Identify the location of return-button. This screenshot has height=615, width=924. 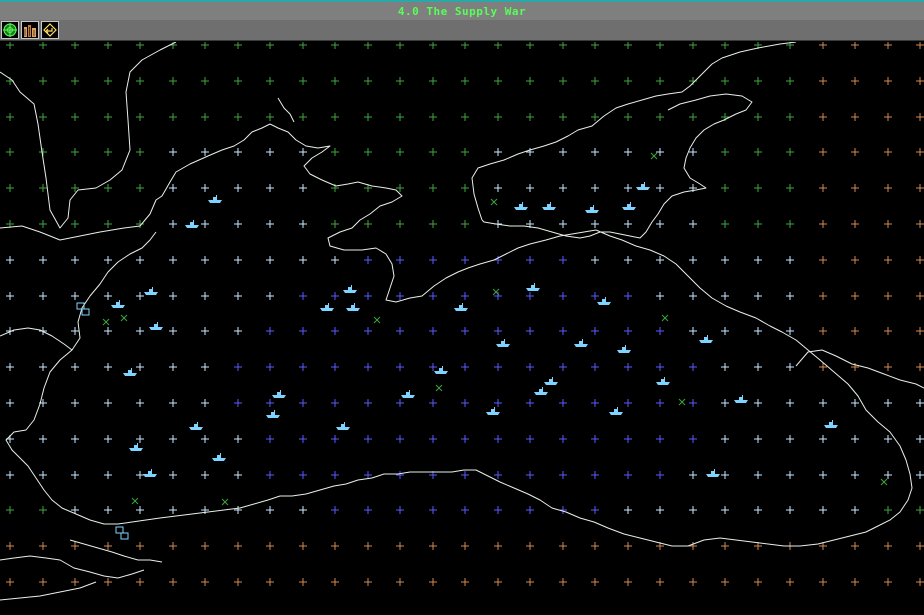
(50, 30).